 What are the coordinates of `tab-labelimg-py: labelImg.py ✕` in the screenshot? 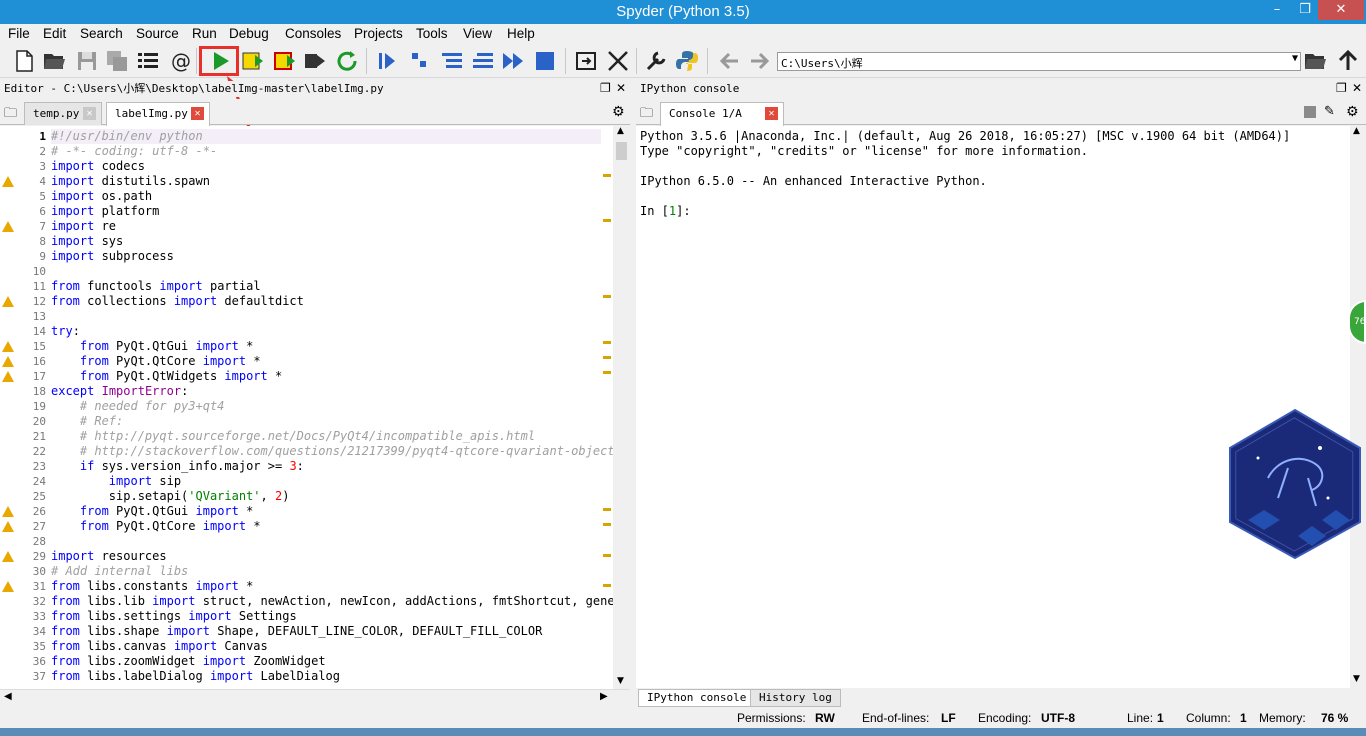 It's located at (158, 114).